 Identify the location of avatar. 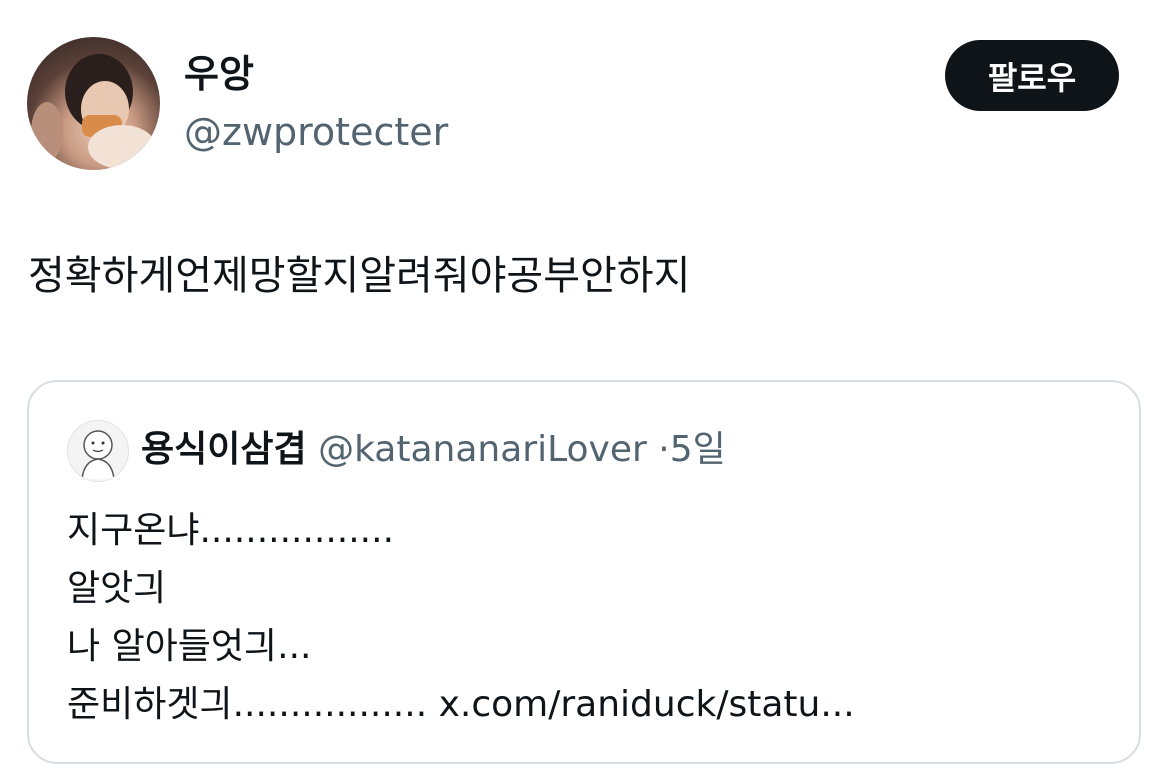
(93, 103).